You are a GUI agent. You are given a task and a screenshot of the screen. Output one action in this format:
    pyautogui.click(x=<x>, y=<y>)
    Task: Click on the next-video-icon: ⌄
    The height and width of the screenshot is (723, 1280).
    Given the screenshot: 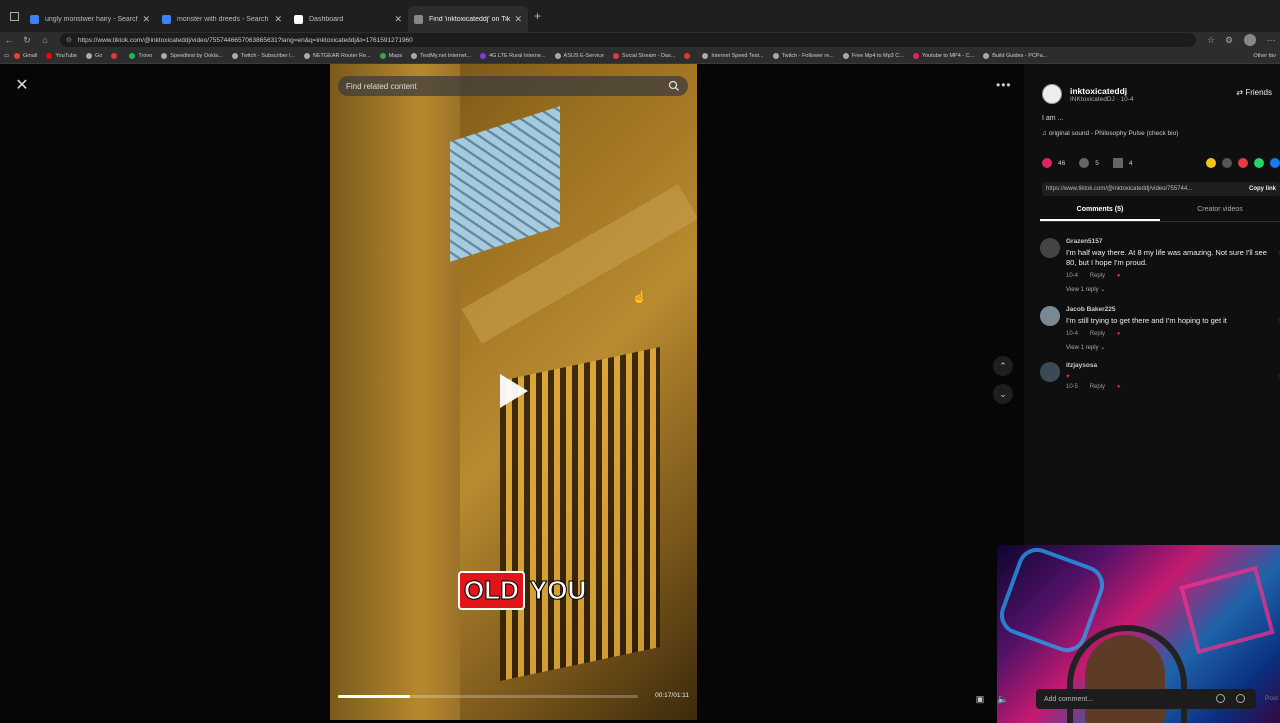 What is the action you would take?
    pyautogui.click(x=1003, y=394)
    